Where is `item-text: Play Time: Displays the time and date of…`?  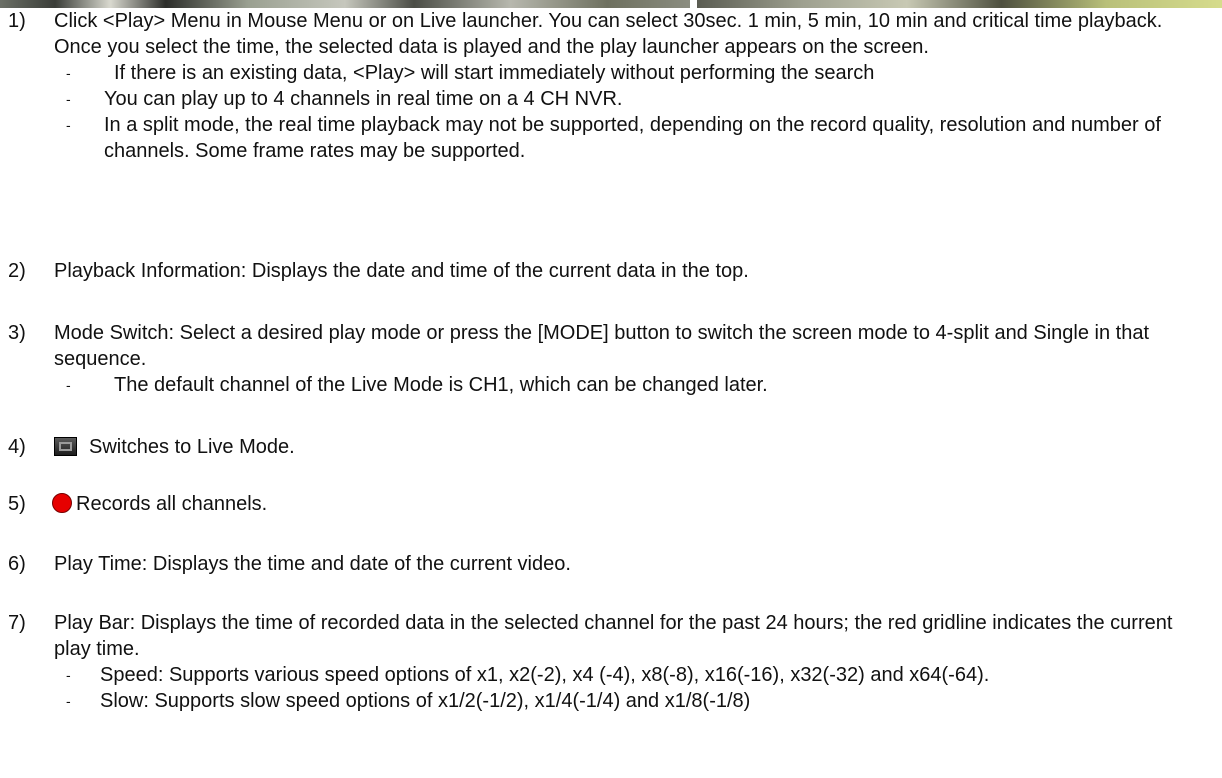
item-text: Play Time: Displays the time and date of… is located at coordinates (312, 564).